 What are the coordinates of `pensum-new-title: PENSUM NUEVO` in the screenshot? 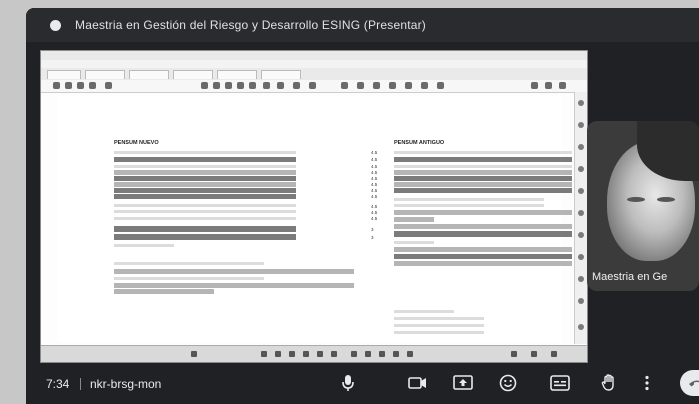 It's located at (136, 143).